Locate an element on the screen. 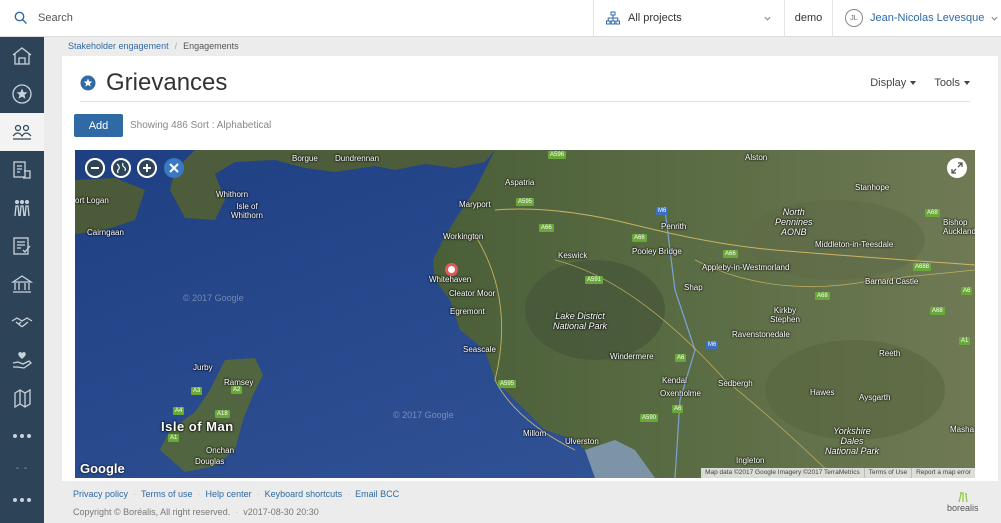 This screenshot has height=523, width=1001. tools-menu: Tools is located at coordinates (952, 83).